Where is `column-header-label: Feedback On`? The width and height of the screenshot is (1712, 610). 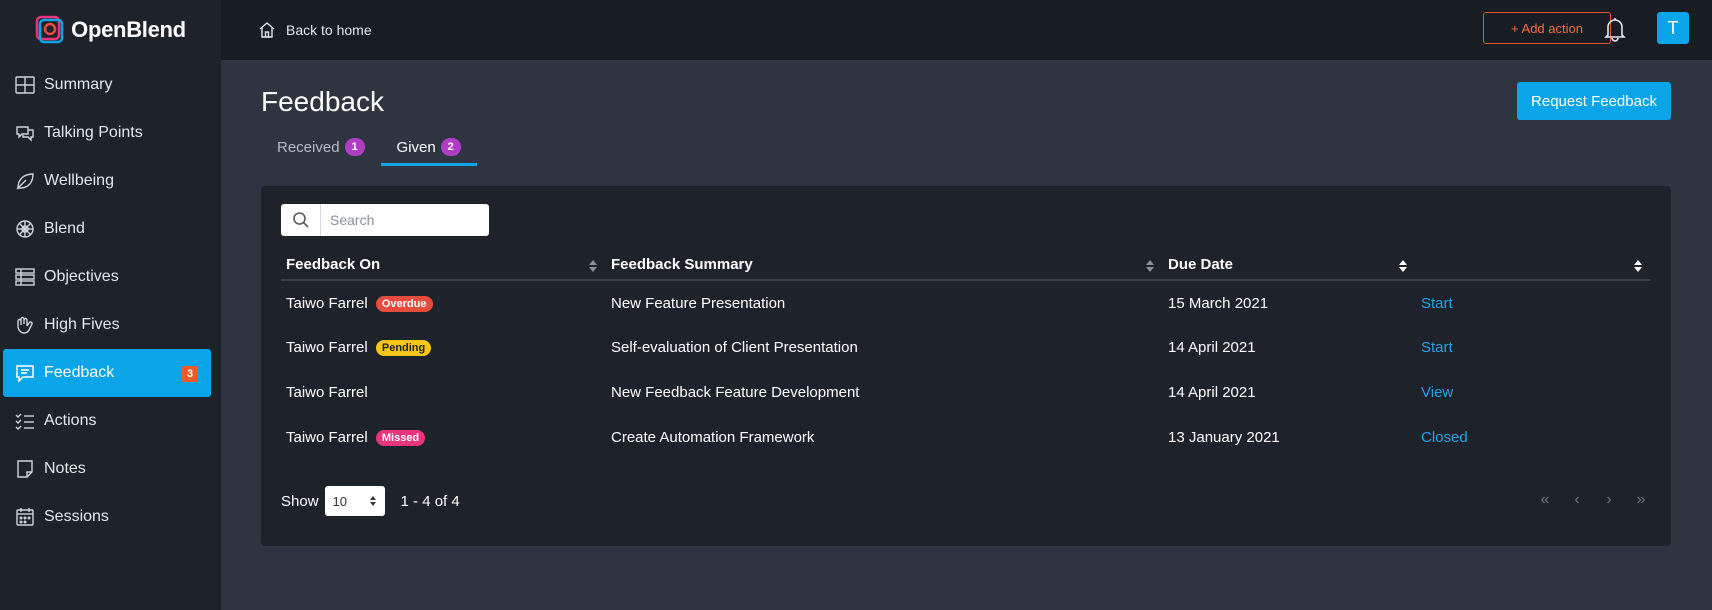 column-header-label: Feedback On is located at coordinates (333, 264).